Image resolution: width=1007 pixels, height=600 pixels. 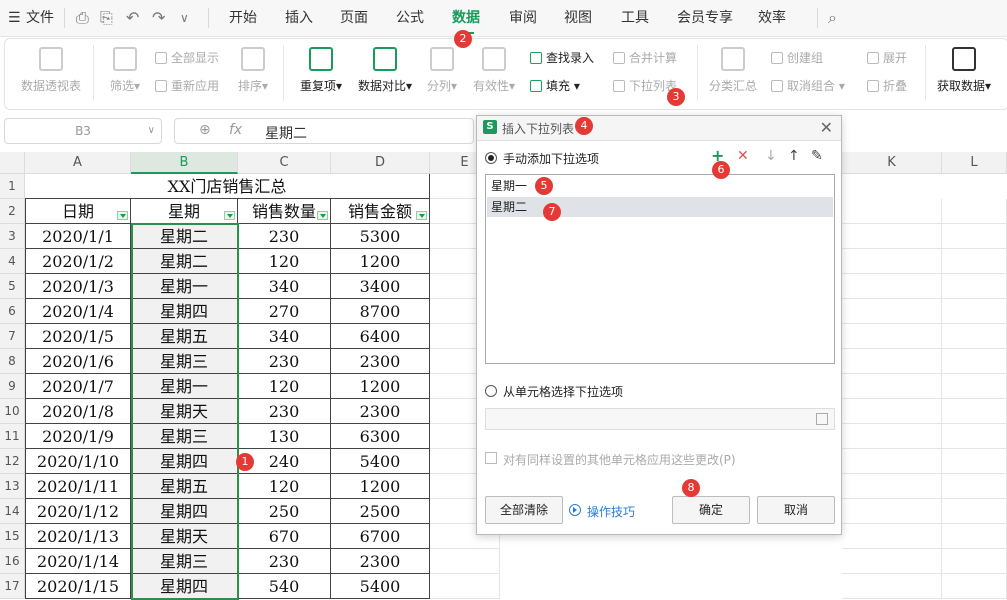 I want to click on table-cell: 2020/1/3, so click(x=78, y=286).